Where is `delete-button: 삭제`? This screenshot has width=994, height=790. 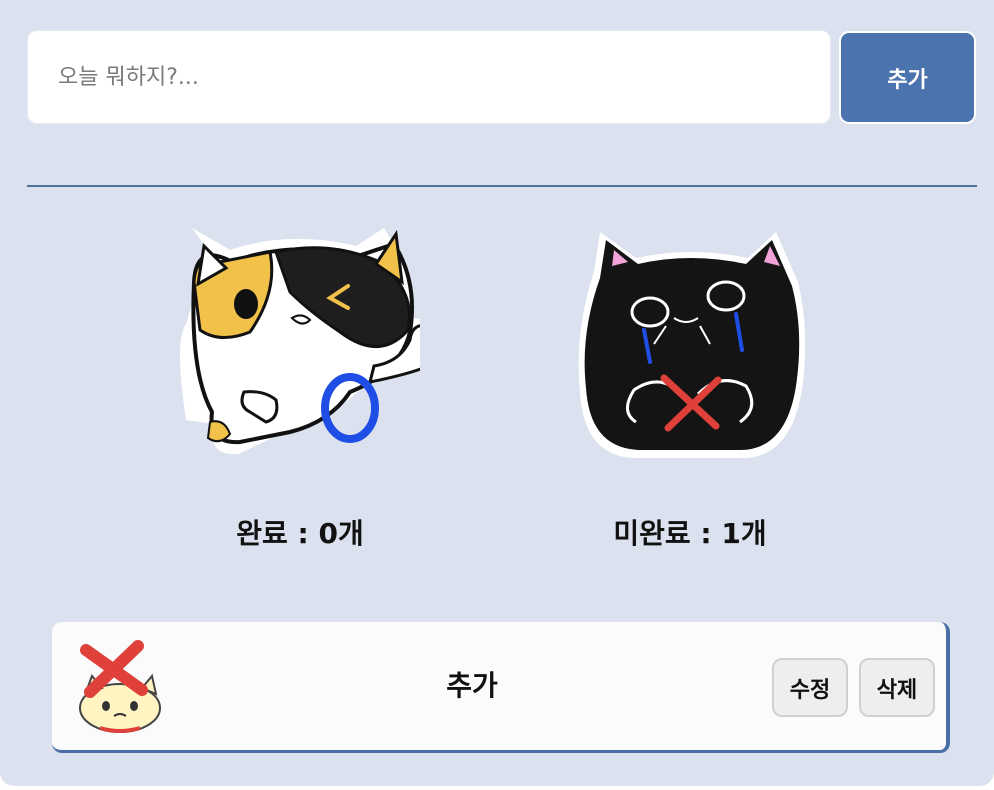
delete-button: 삭제 is located at coordinates (897, 687).